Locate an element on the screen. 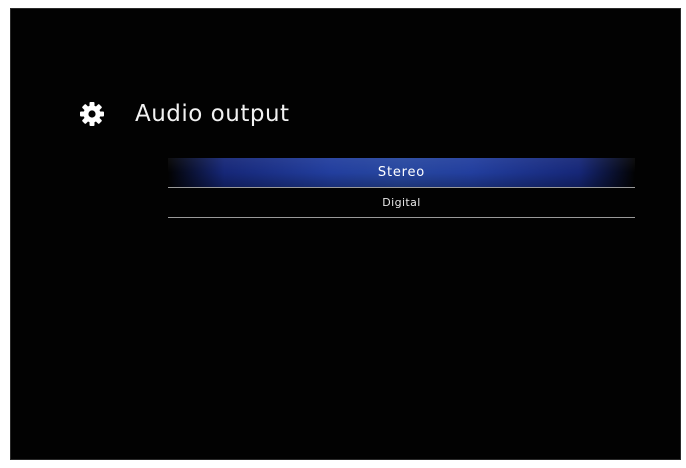 This screenshot has width=686, height=468. audio-output-menu: Stereo Digital is located at coordinates (401, 188).